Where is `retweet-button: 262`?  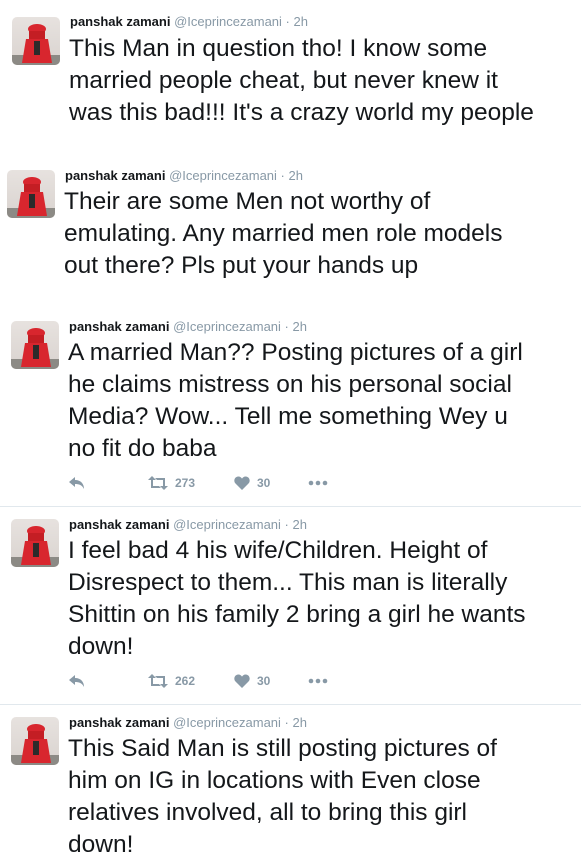
retweet-button: 262 is located at coordinates (171, 681).